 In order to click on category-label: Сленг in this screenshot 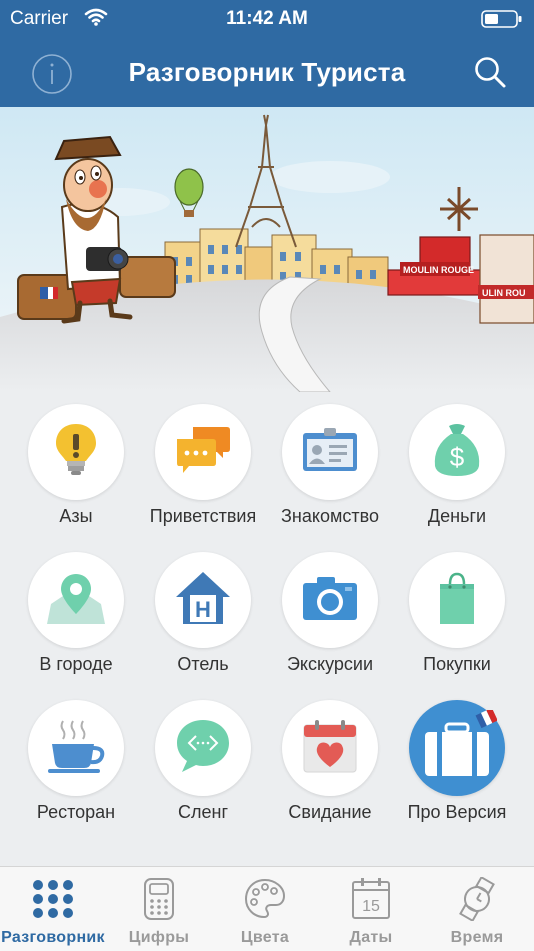, I will do `click(203, 812)`.